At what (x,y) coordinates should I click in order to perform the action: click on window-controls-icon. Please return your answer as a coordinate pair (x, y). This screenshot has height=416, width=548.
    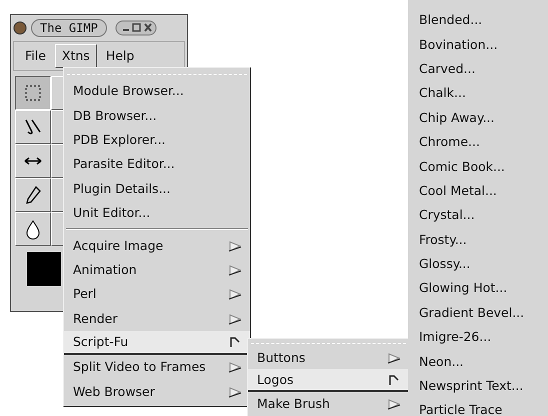
    Looking at the image, I should click on (135, 28).